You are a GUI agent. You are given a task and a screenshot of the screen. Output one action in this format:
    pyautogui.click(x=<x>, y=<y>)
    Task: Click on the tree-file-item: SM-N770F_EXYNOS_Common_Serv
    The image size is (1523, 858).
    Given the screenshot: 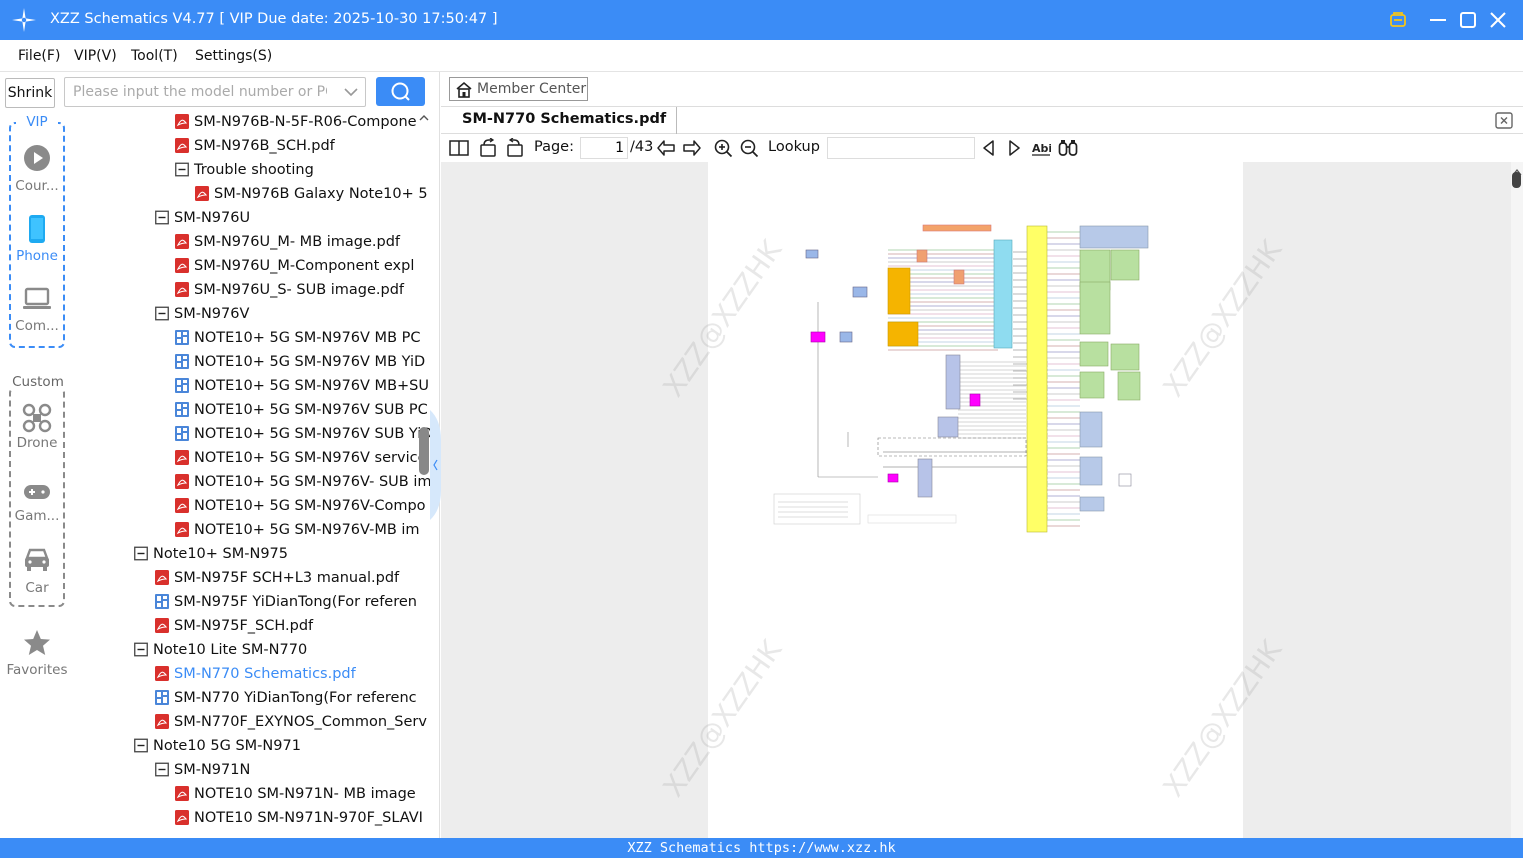 What is the action you would take?
    pyautogui.click(x=291, y=722)
    